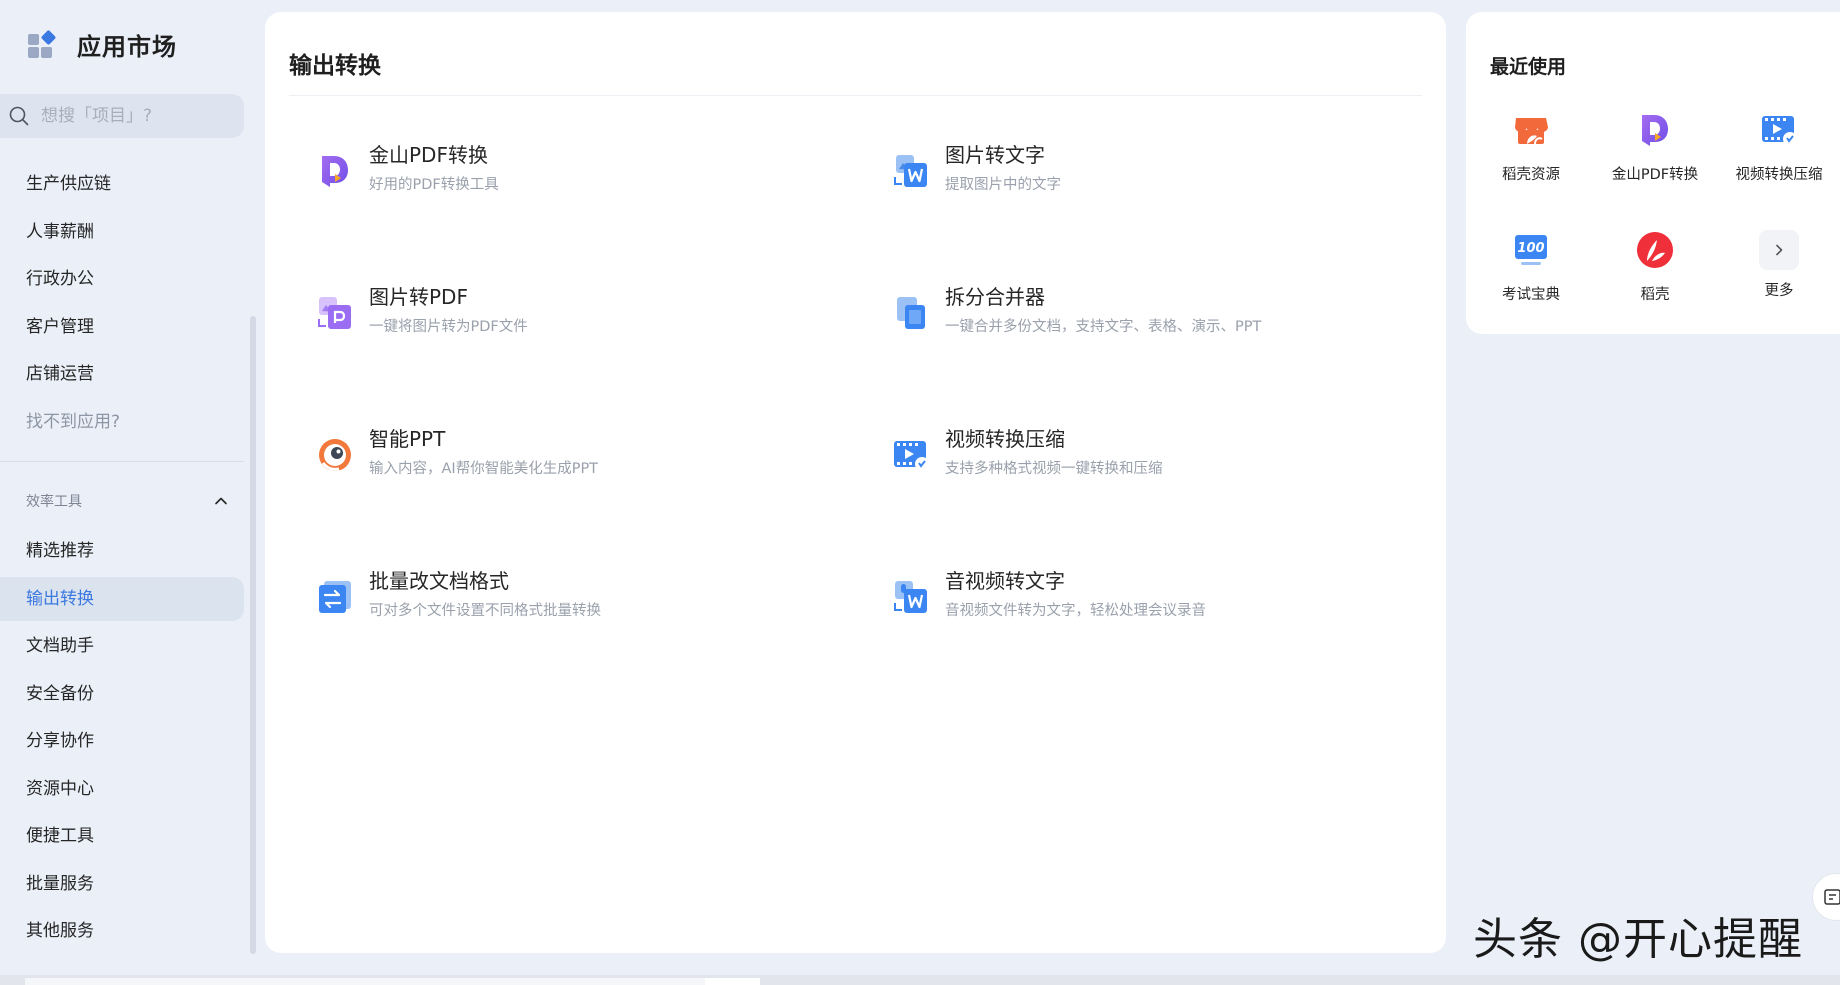  I want to click on group-header-efficiency-tools: 效率工具, so click(127, 501).